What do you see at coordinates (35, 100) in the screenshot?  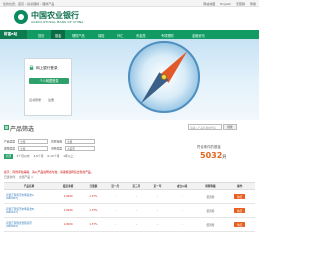 I see `certificate-login-link: 证书登录` at bounding box center [35, 100].